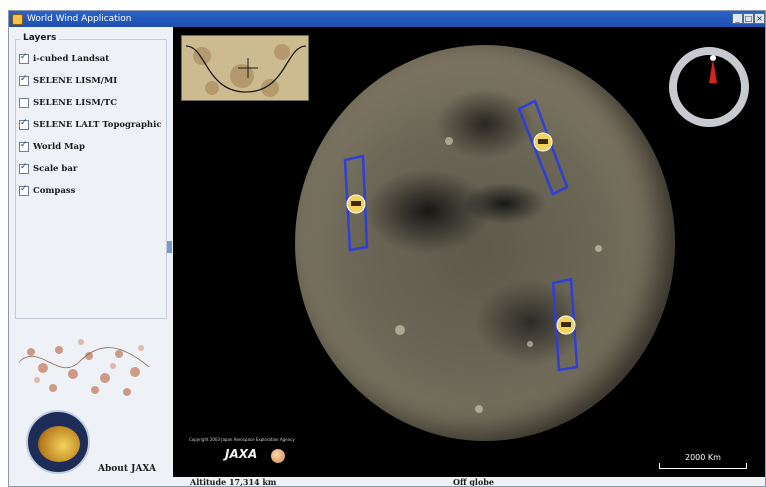 This screenshot has width=766, height=487. I want to click on scale-bar, so click(703, 466).